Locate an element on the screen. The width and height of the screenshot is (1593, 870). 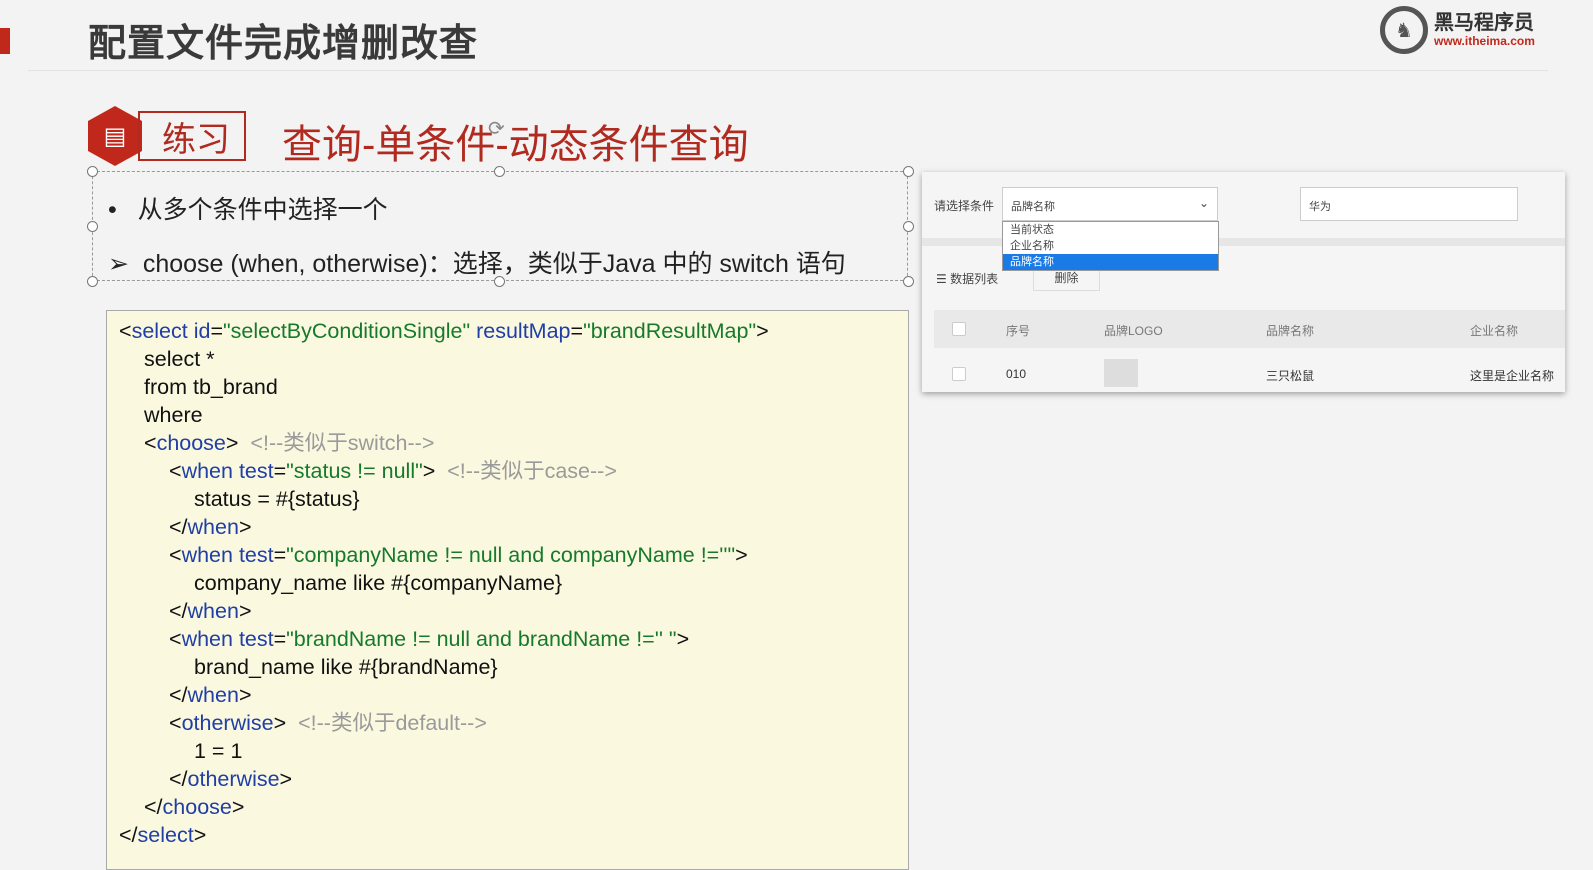
list-icon: ☰ is located at coordinates (943, 279).